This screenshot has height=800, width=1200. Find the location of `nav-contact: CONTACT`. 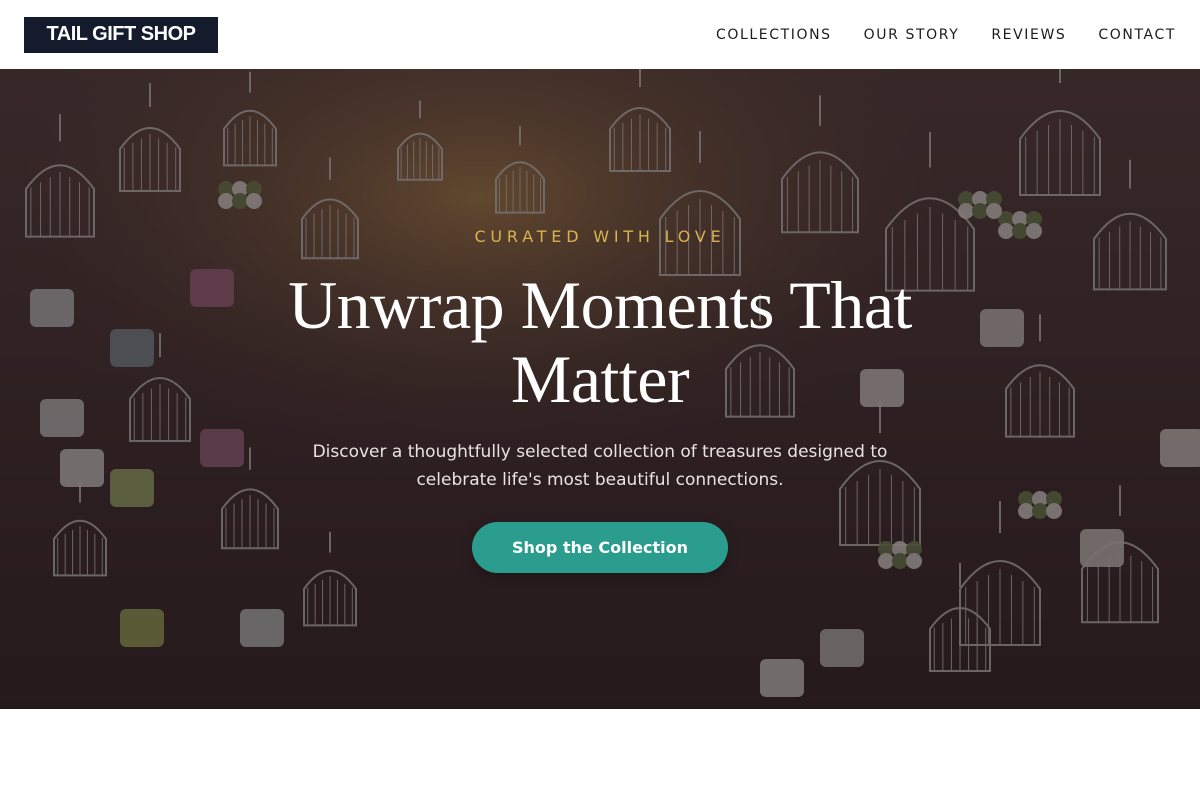

nav-contact: CONTACT is located at coordinates (1137, 35).